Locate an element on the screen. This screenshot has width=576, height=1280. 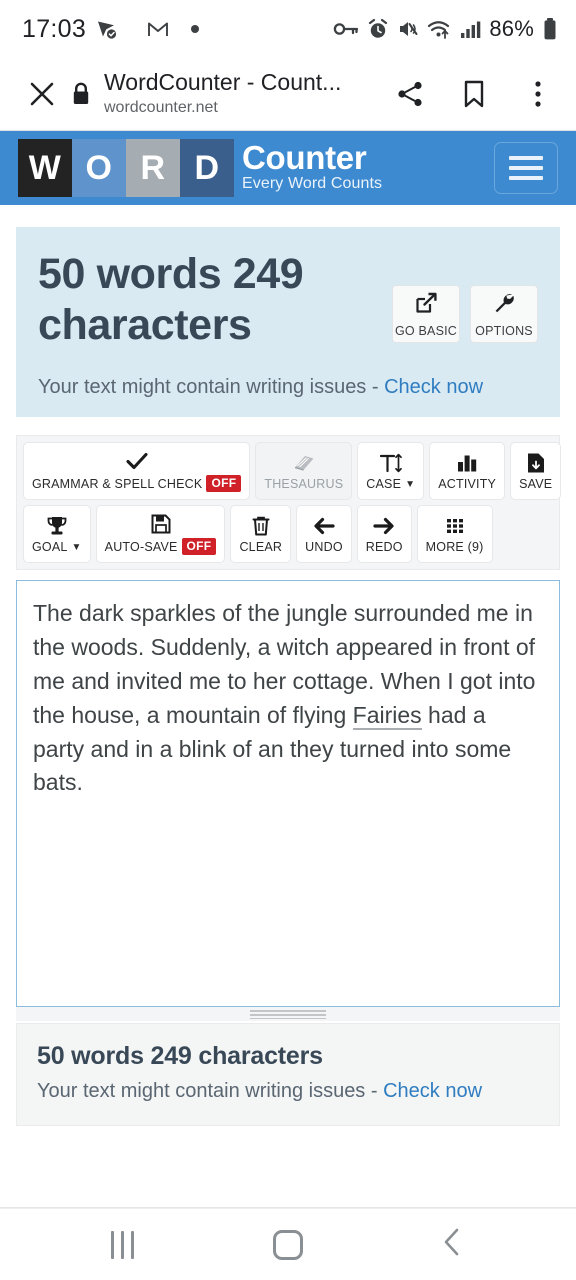
grammar-spell-check-label: GRAMMAR & SPELL CHECK is located at coordinates (117, 483).